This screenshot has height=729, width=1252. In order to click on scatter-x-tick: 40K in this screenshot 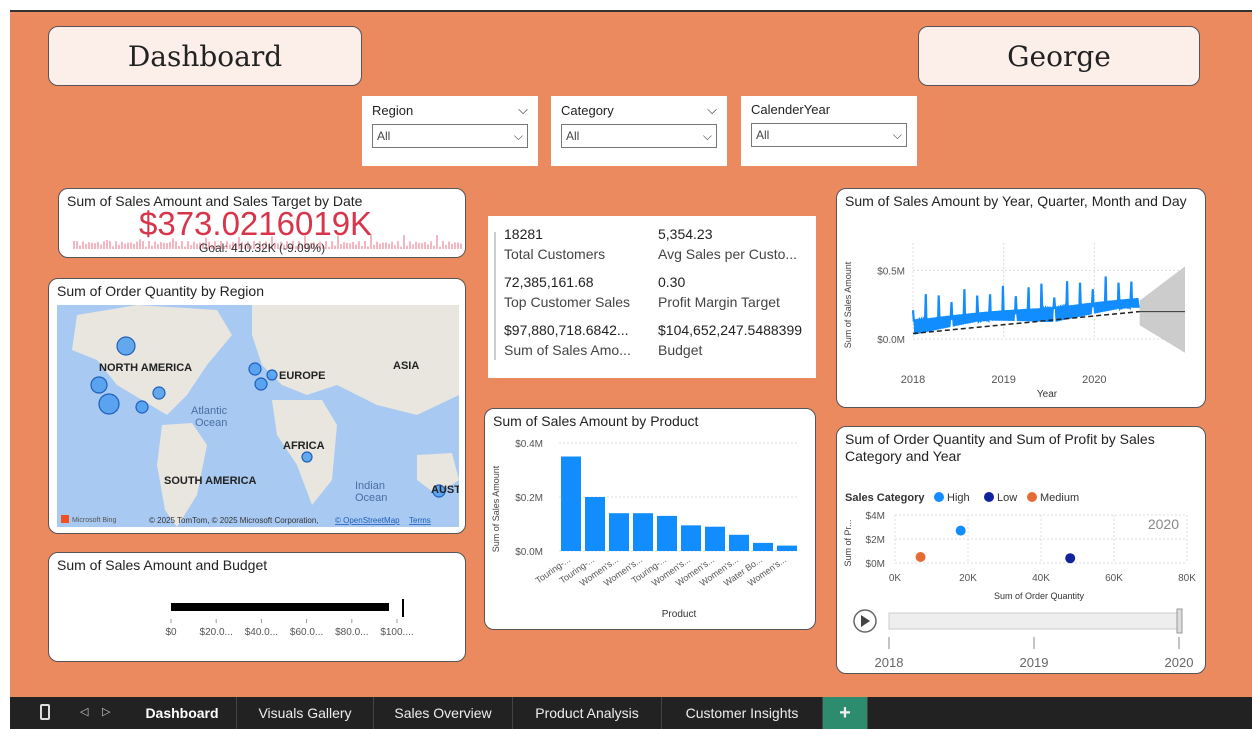, I will do `click(1041, 578)`.